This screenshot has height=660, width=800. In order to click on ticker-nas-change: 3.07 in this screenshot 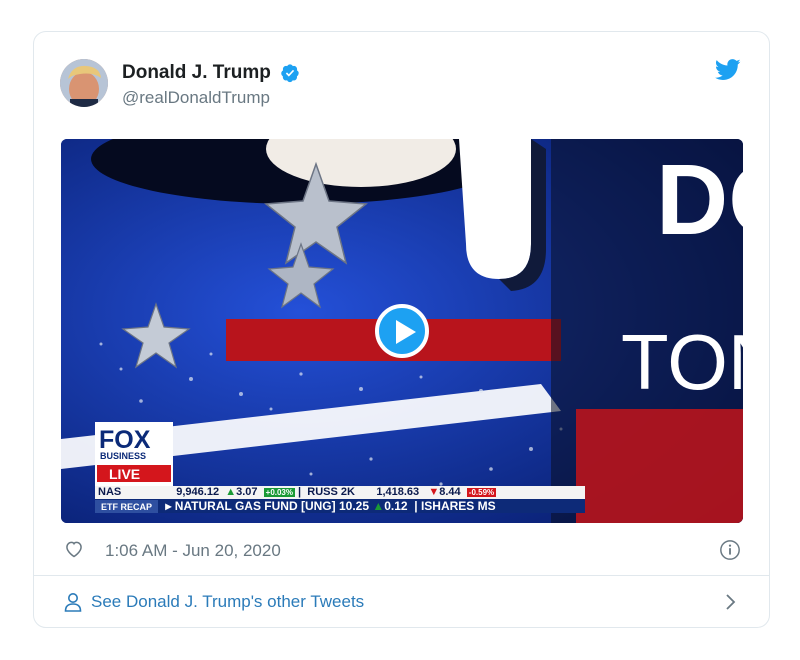, I will do `click(247, 492)`.